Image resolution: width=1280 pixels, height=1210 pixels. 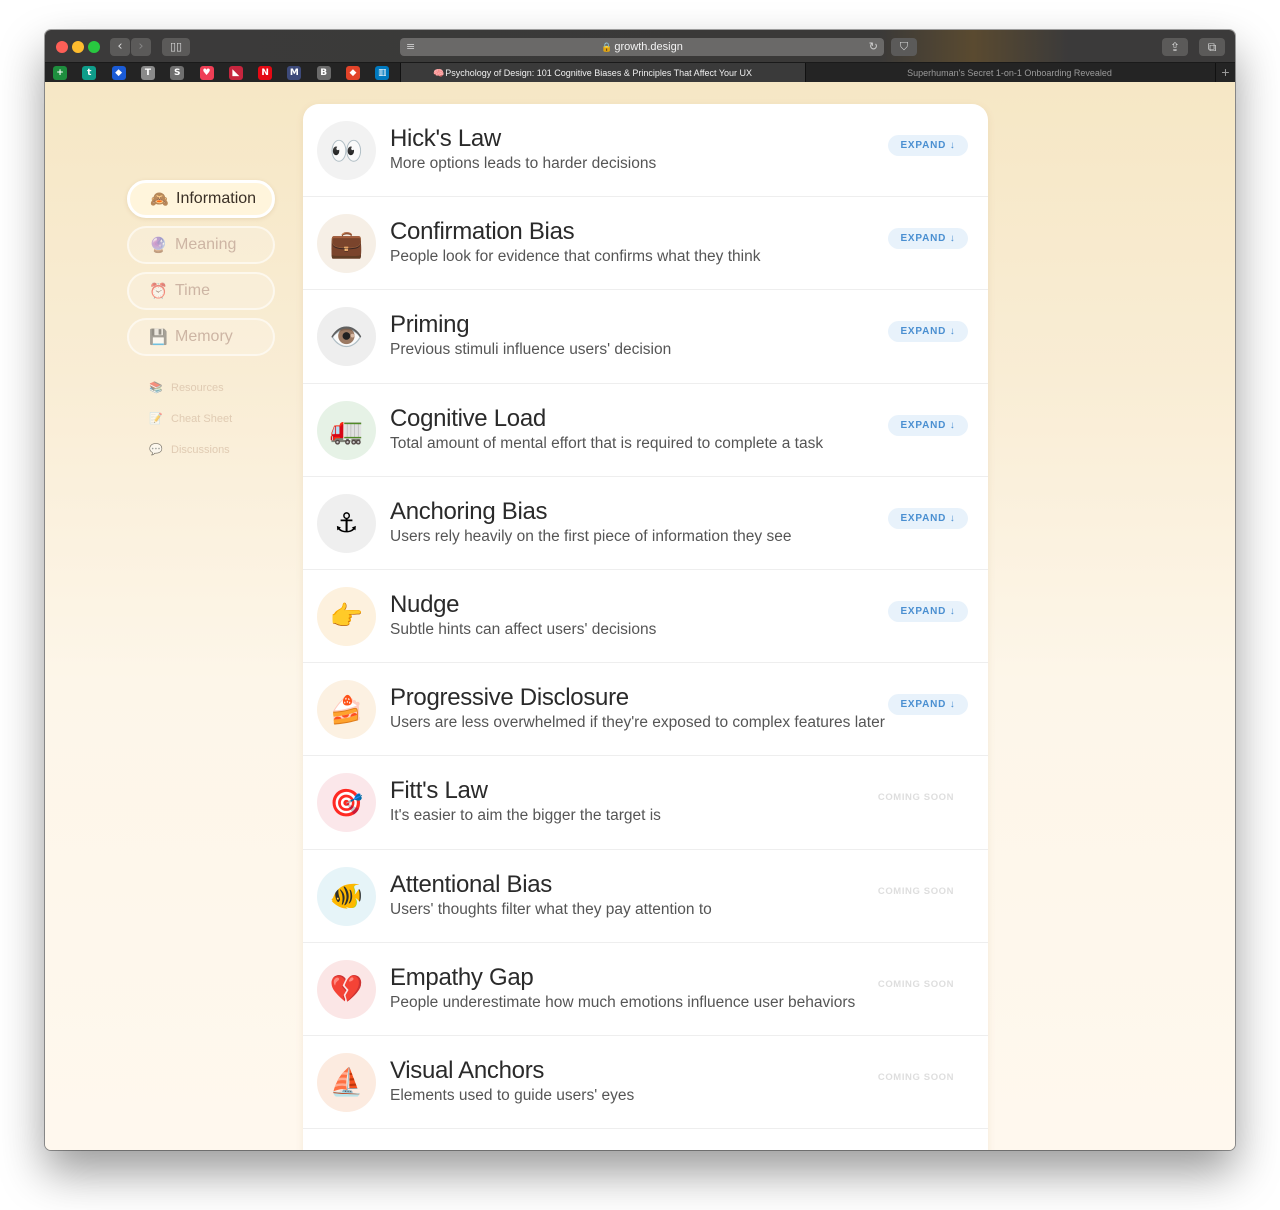 I want to click on information-category-icon: 🙈, so click(x=159, y=199).